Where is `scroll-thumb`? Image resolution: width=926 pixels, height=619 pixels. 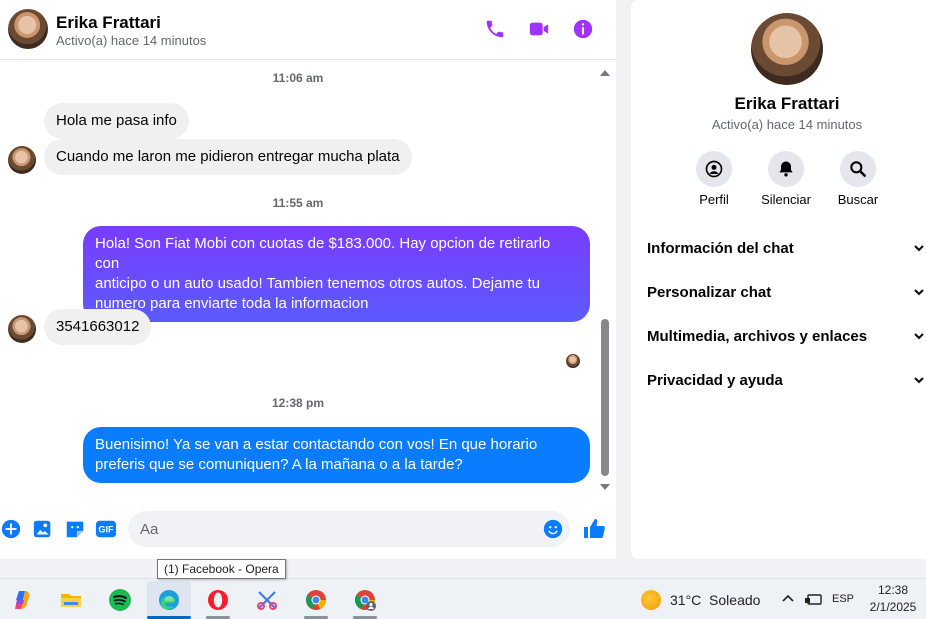
scroll-thumb is located at coordinates (605, 397).